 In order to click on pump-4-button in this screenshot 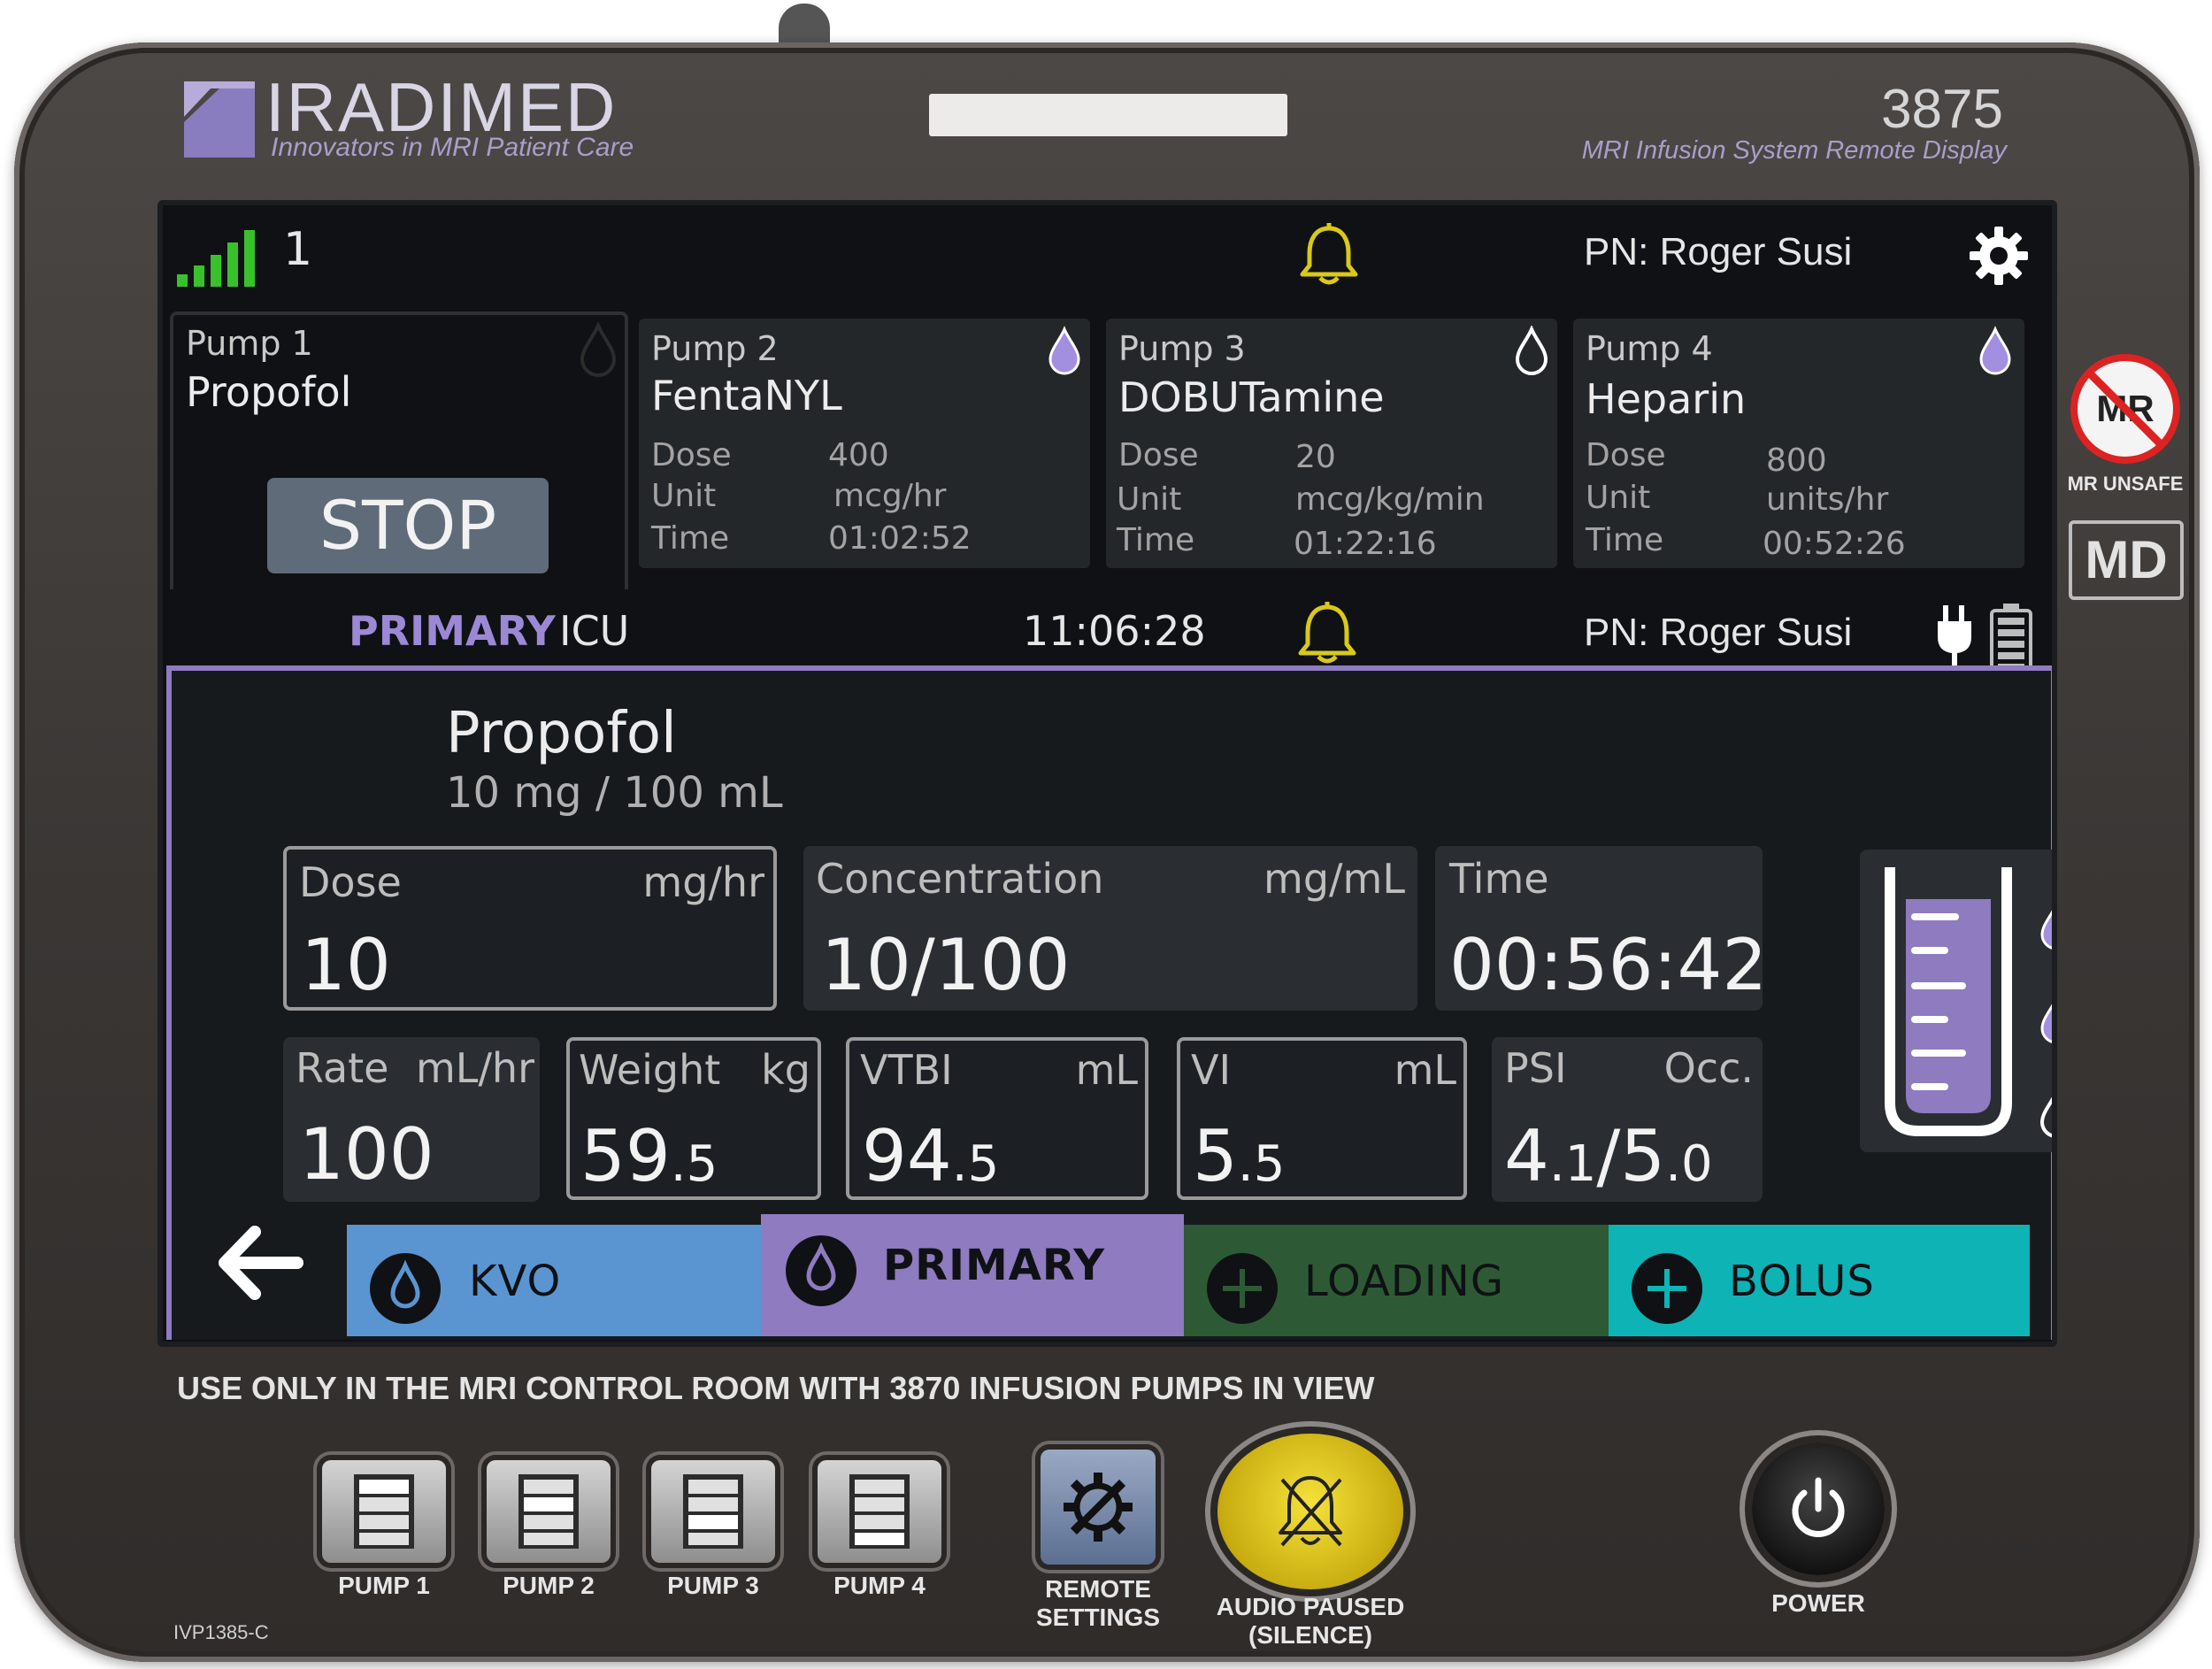, I will do `click(880, 1511)`.